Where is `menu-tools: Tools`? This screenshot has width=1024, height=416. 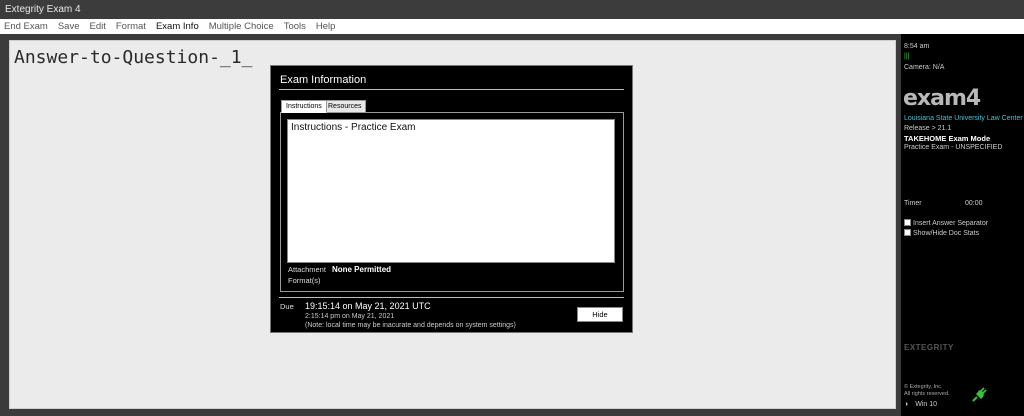 menu-tools: Tools is located at coordinates (295, 26).